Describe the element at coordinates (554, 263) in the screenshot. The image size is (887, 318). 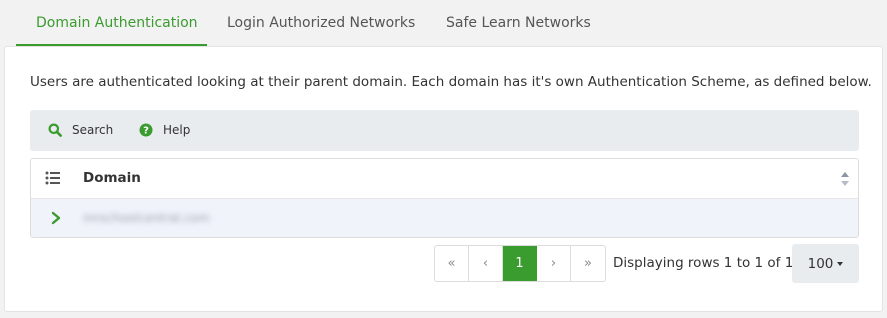
I see `next-page-button: ›` at that location.